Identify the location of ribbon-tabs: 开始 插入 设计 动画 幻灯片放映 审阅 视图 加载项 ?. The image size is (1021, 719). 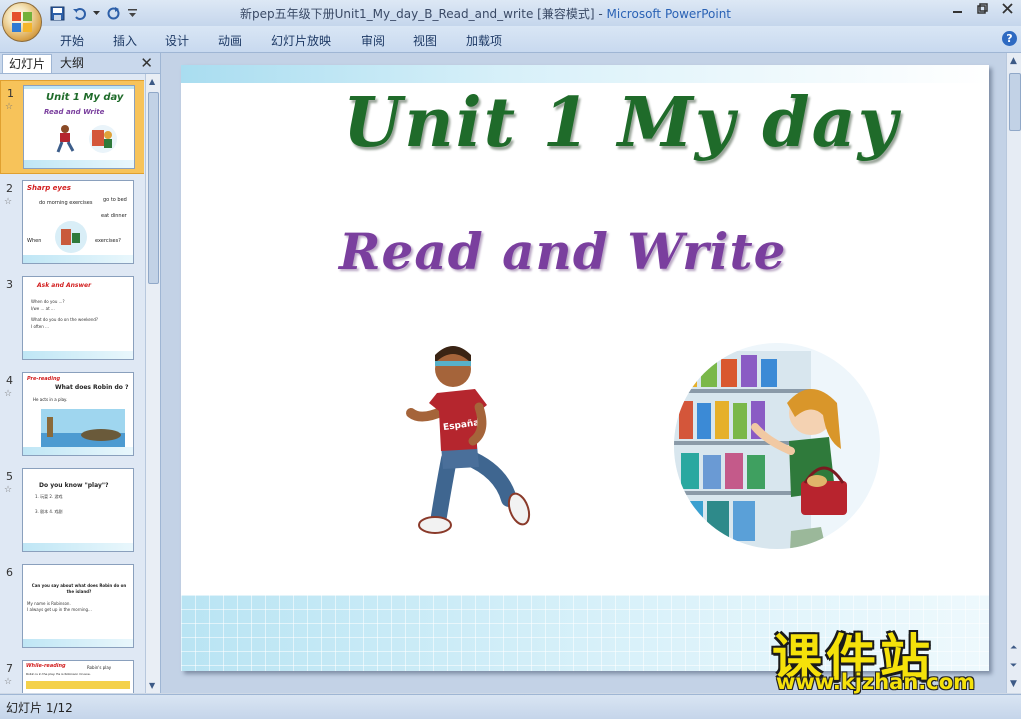
(510, 39).